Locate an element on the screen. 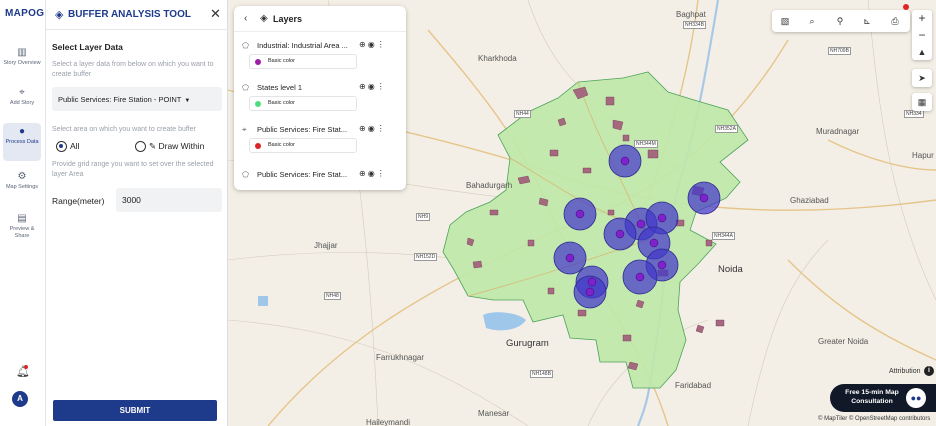 The height and width of the screenshot is (426, 936). geolocate-icon: ➤ is located at coordinates (922, 78).